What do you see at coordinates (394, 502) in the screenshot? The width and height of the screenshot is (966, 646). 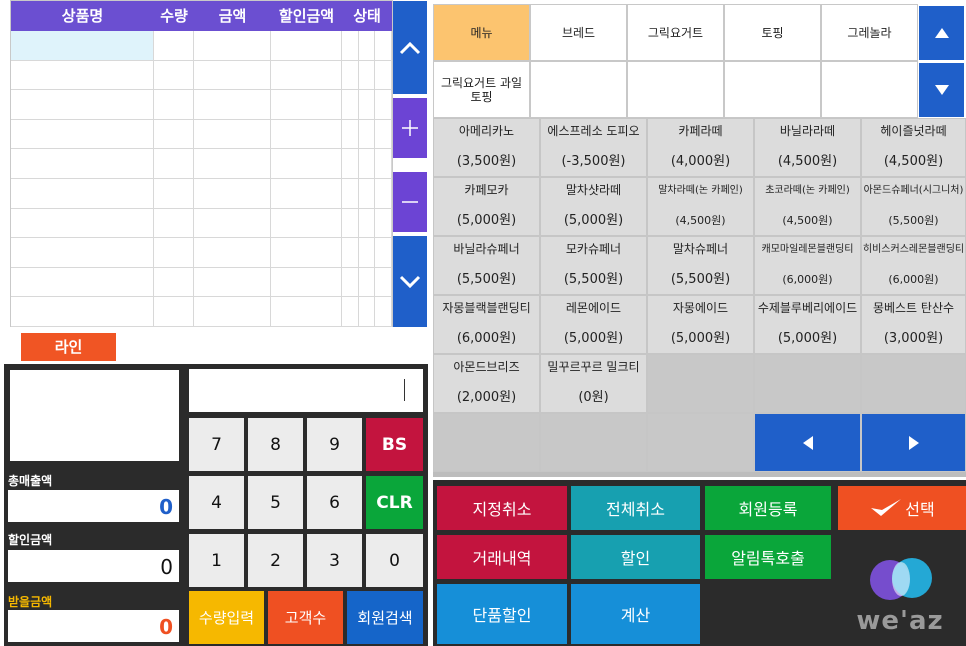 I see `clear-button: CLR` at bounding box center [394, 502].